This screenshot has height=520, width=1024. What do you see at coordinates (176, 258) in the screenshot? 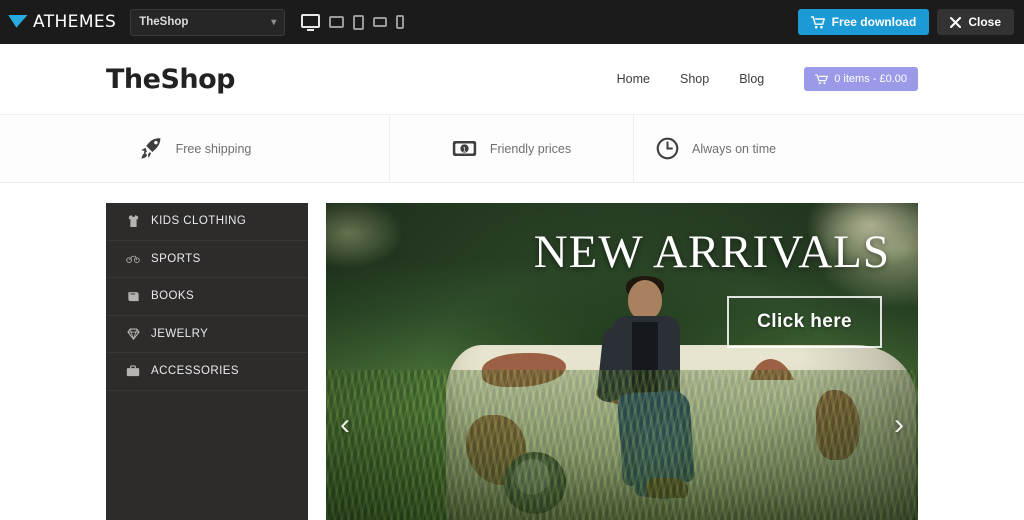
I see `sidebar-item-label: SPORTS` at bounding box center [176, 258].